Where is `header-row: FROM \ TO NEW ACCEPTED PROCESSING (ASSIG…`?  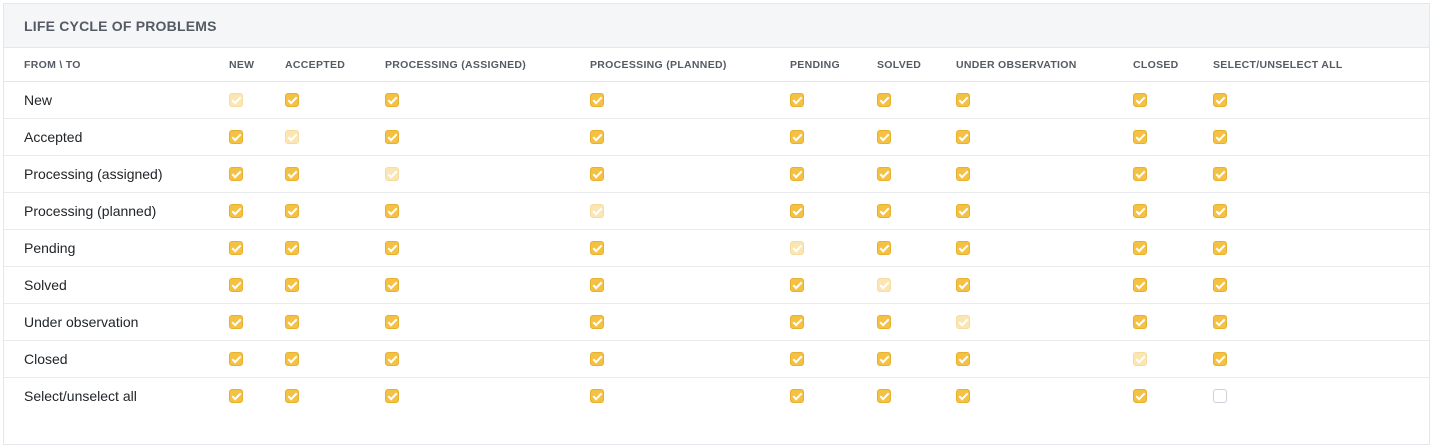 header-row: FROM \ TO NEW ACCEPTED PROCESSING (ASSIG… is located at coordinates (716, 65).